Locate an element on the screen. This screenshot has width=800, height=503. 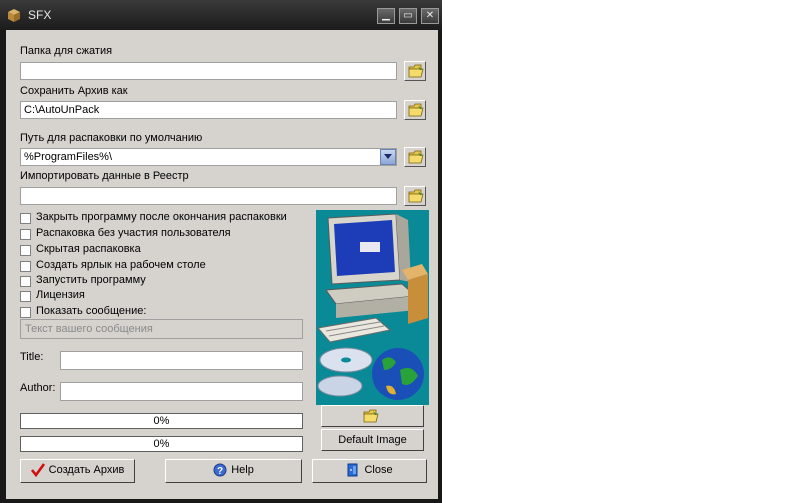
help-label: Help is located at coordinates (242, 470).